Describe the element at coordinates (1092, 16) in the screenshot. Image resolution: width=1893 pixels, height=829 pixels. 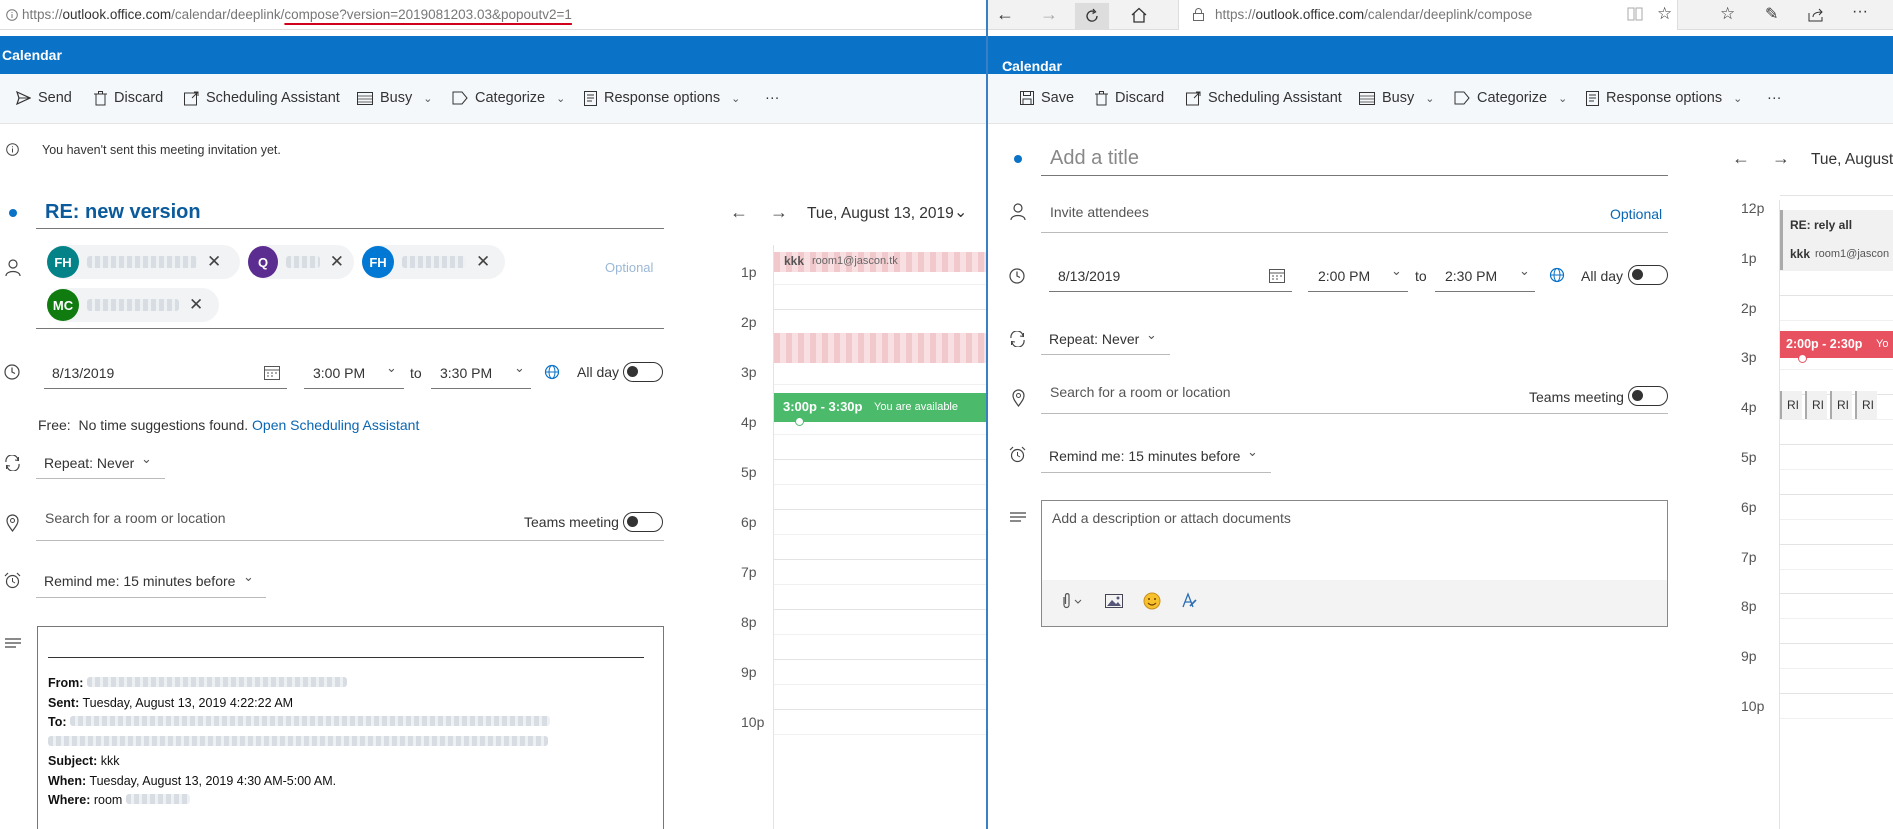
I see `refresh-button` at that location.